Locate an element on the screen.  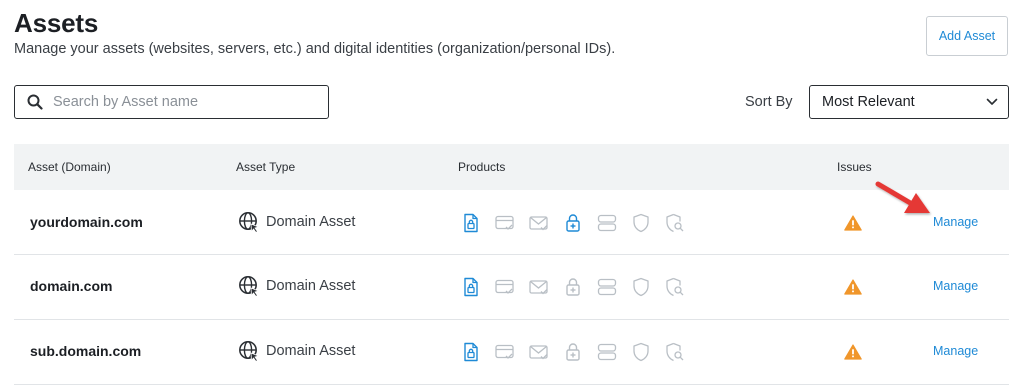
asset-domain: domain.com is located at coordinates (71, 286).